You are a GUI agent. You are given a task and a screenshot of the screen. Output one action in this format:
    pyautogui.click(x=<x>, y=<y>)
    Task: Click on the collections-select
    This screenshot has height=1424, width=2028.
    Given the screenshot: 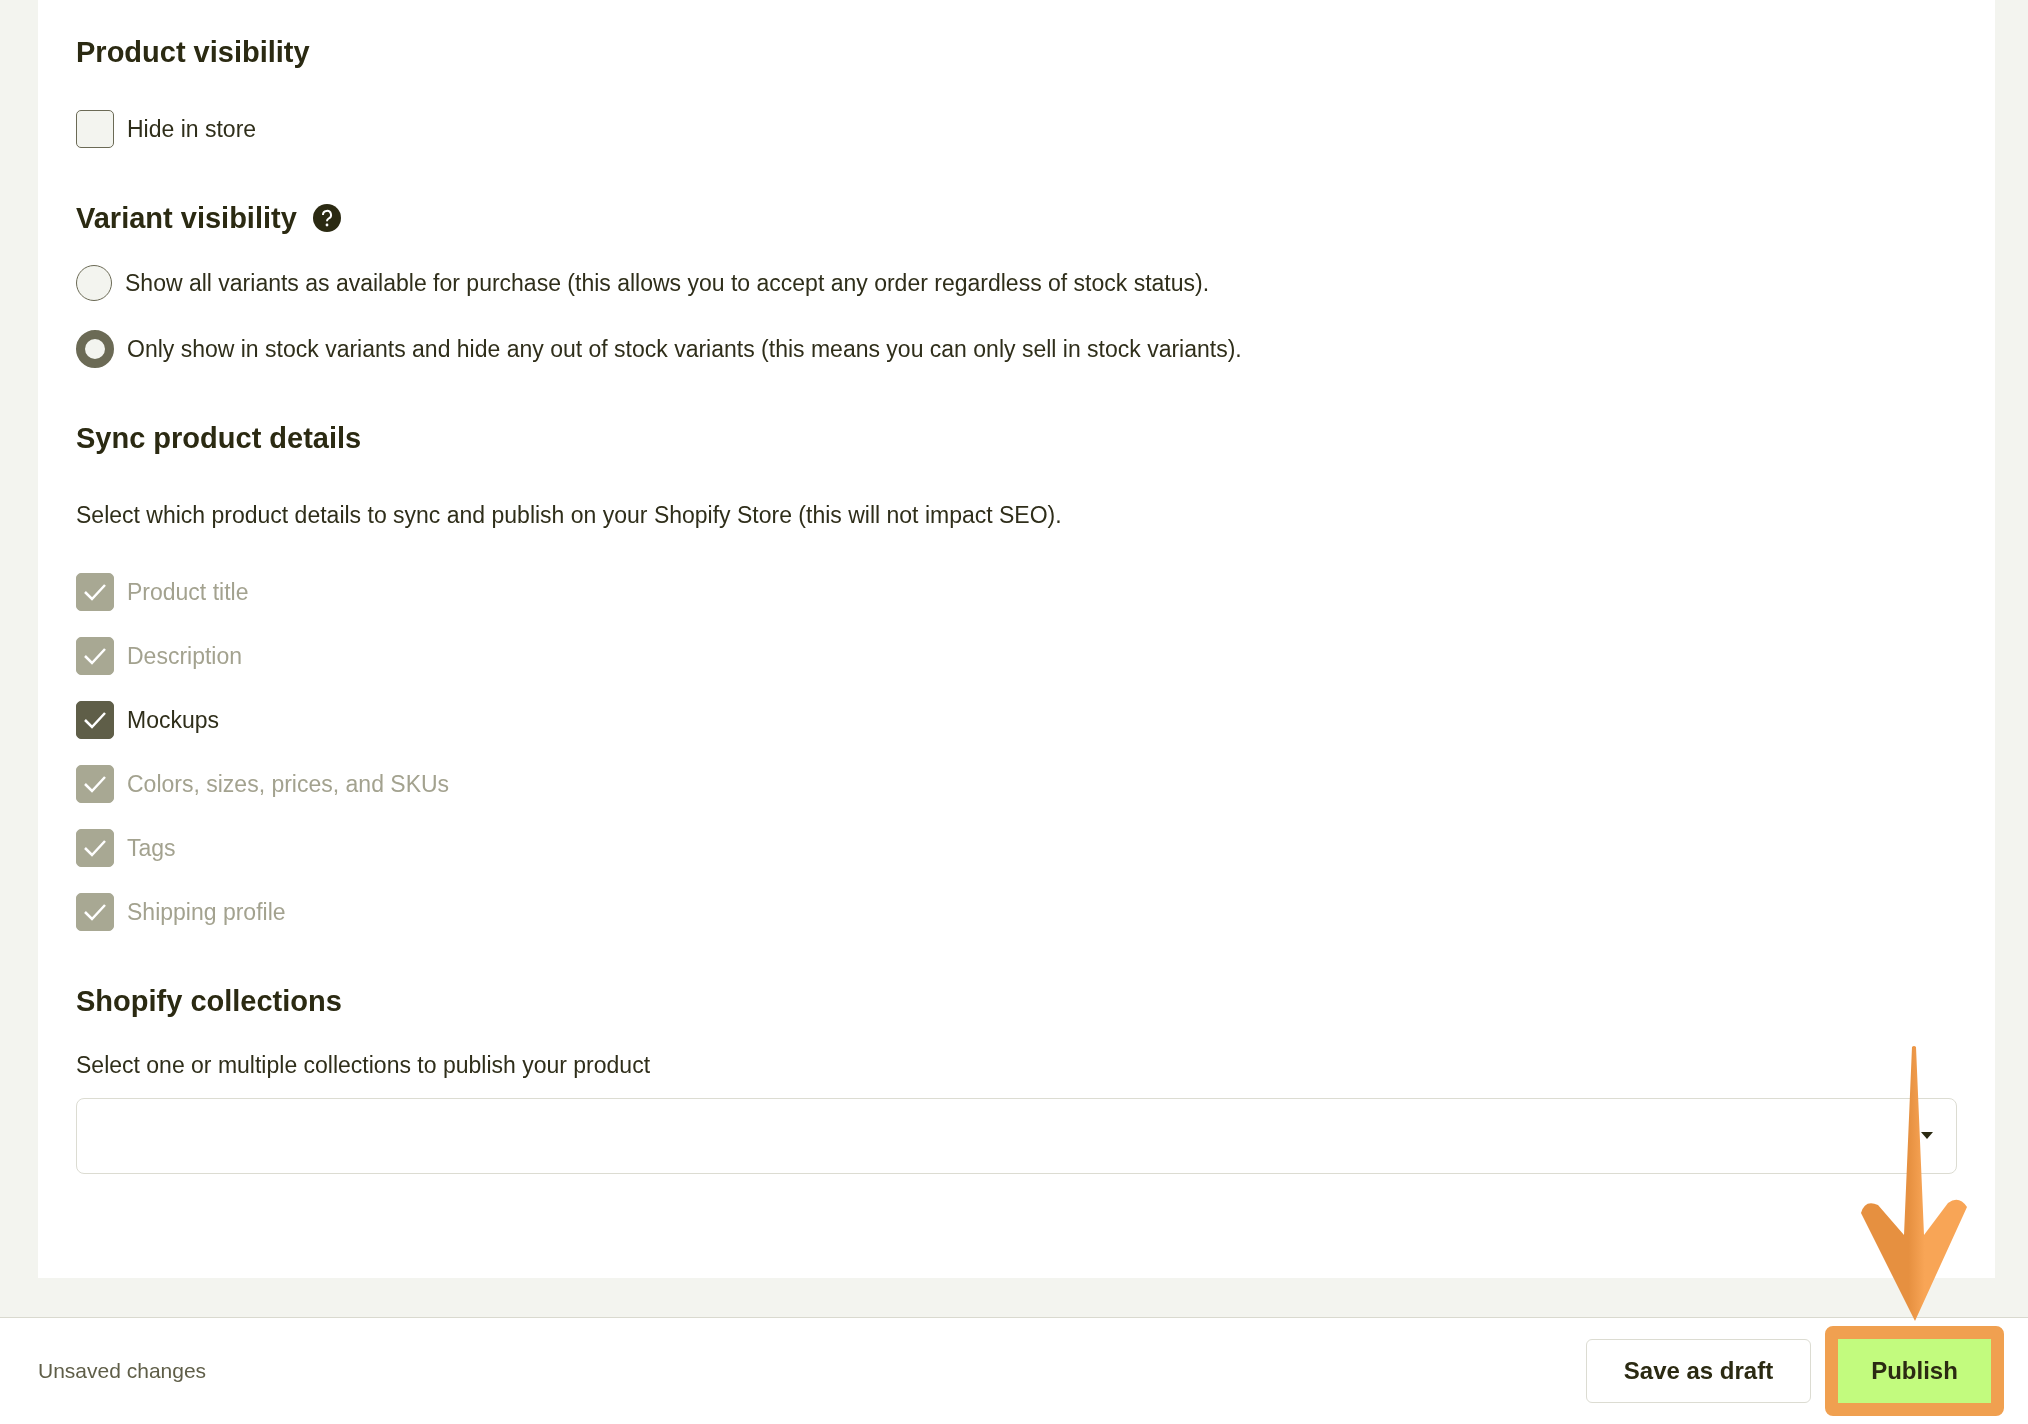 What is the action you would take?
    pyautogui.click(x=1016, y=1136)
    